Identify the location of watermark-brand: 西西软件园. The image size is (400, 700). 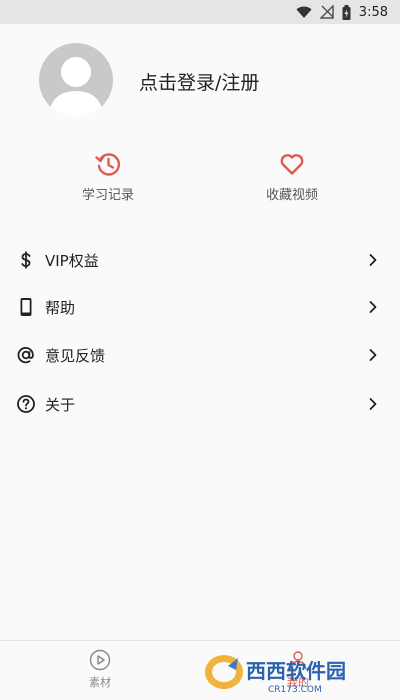
(296, 671).